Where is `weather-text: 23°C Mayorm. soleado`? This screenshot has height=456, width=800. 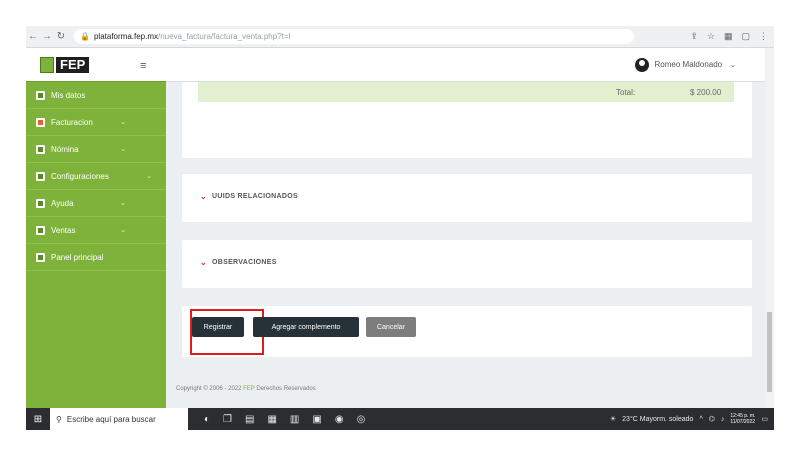 weather-text: 23°C Mayorm. soleado is located at coordinates (657, 419).